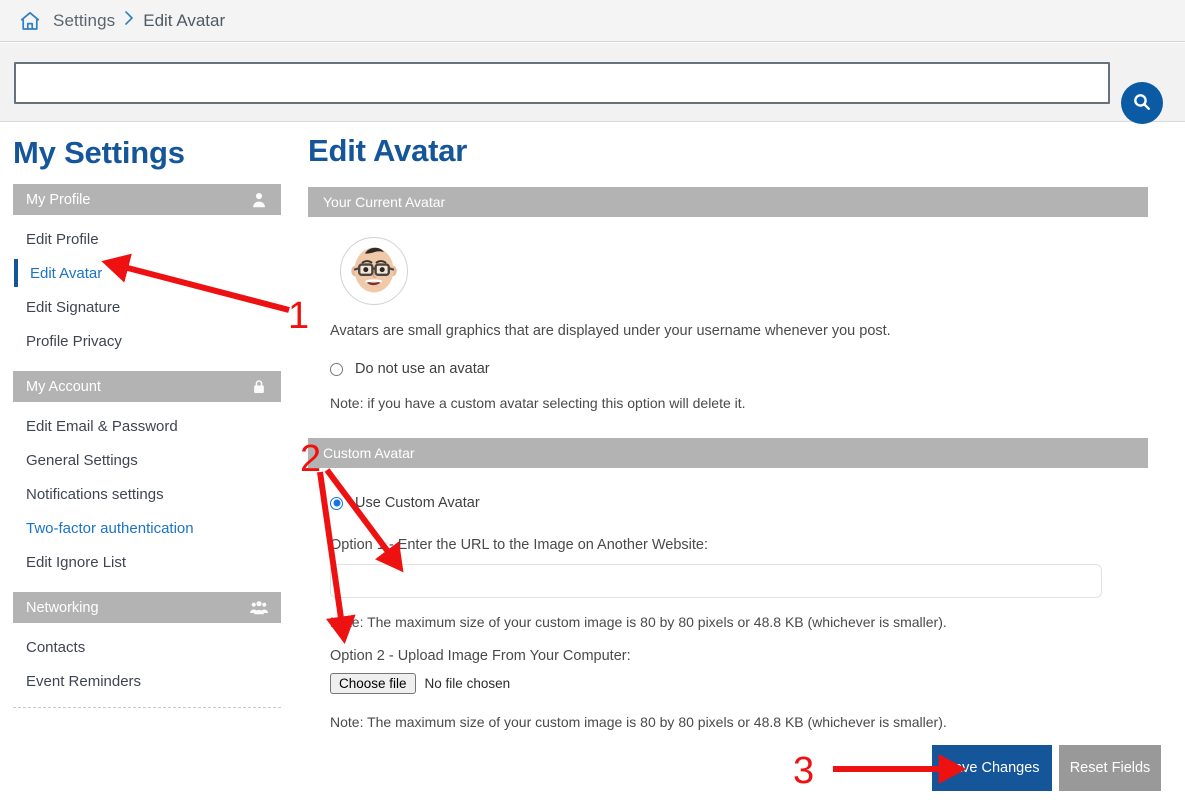 The height and width of the screenshot is (800, 1185). Describe the element at coordinates (58, 199) in the screenshot. I see `sidebar-group-label: My Profile` at that location.